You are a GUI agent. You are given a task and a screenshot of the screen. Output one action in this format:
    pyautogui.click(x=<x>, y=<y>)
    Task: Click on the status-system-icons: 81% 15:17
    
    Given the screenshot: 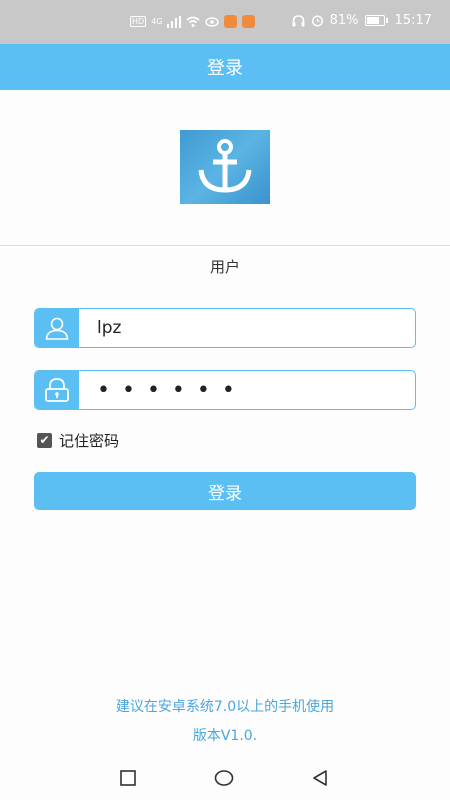 What is the action you would take?
    pyautogui.click(x=362, y=20)
    